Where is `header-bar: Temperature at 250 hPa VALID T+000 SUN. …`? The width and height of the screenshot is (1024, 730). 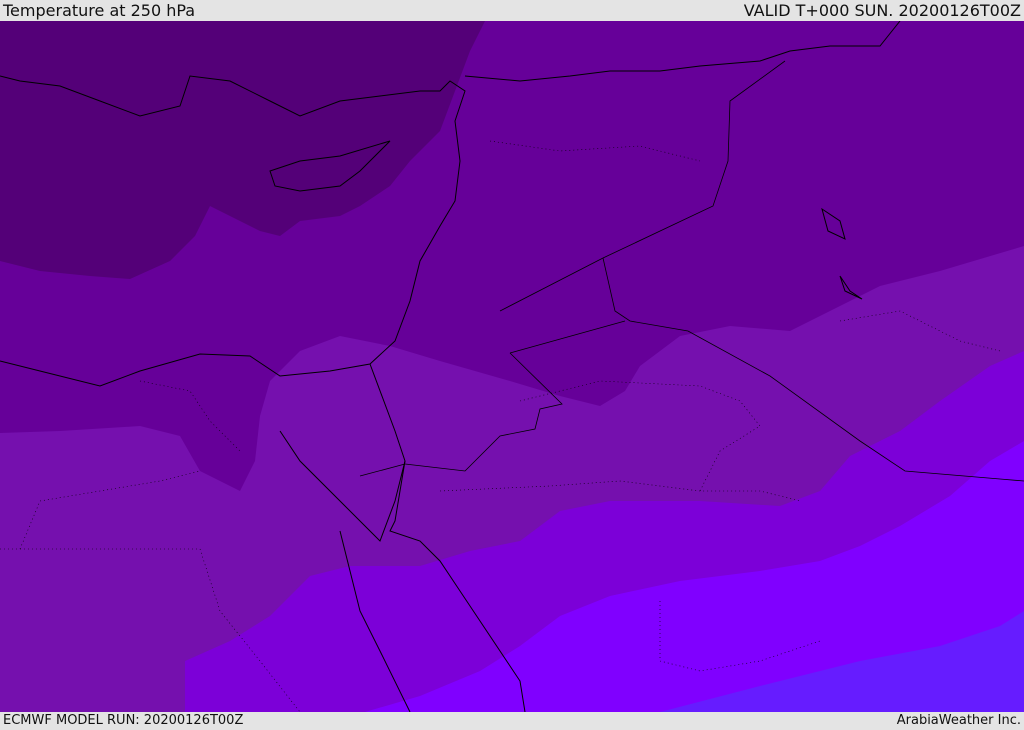
header-bar: Temperature at 250 hPa VALID T+000 SUN. … is located at coordinates (512, 10).